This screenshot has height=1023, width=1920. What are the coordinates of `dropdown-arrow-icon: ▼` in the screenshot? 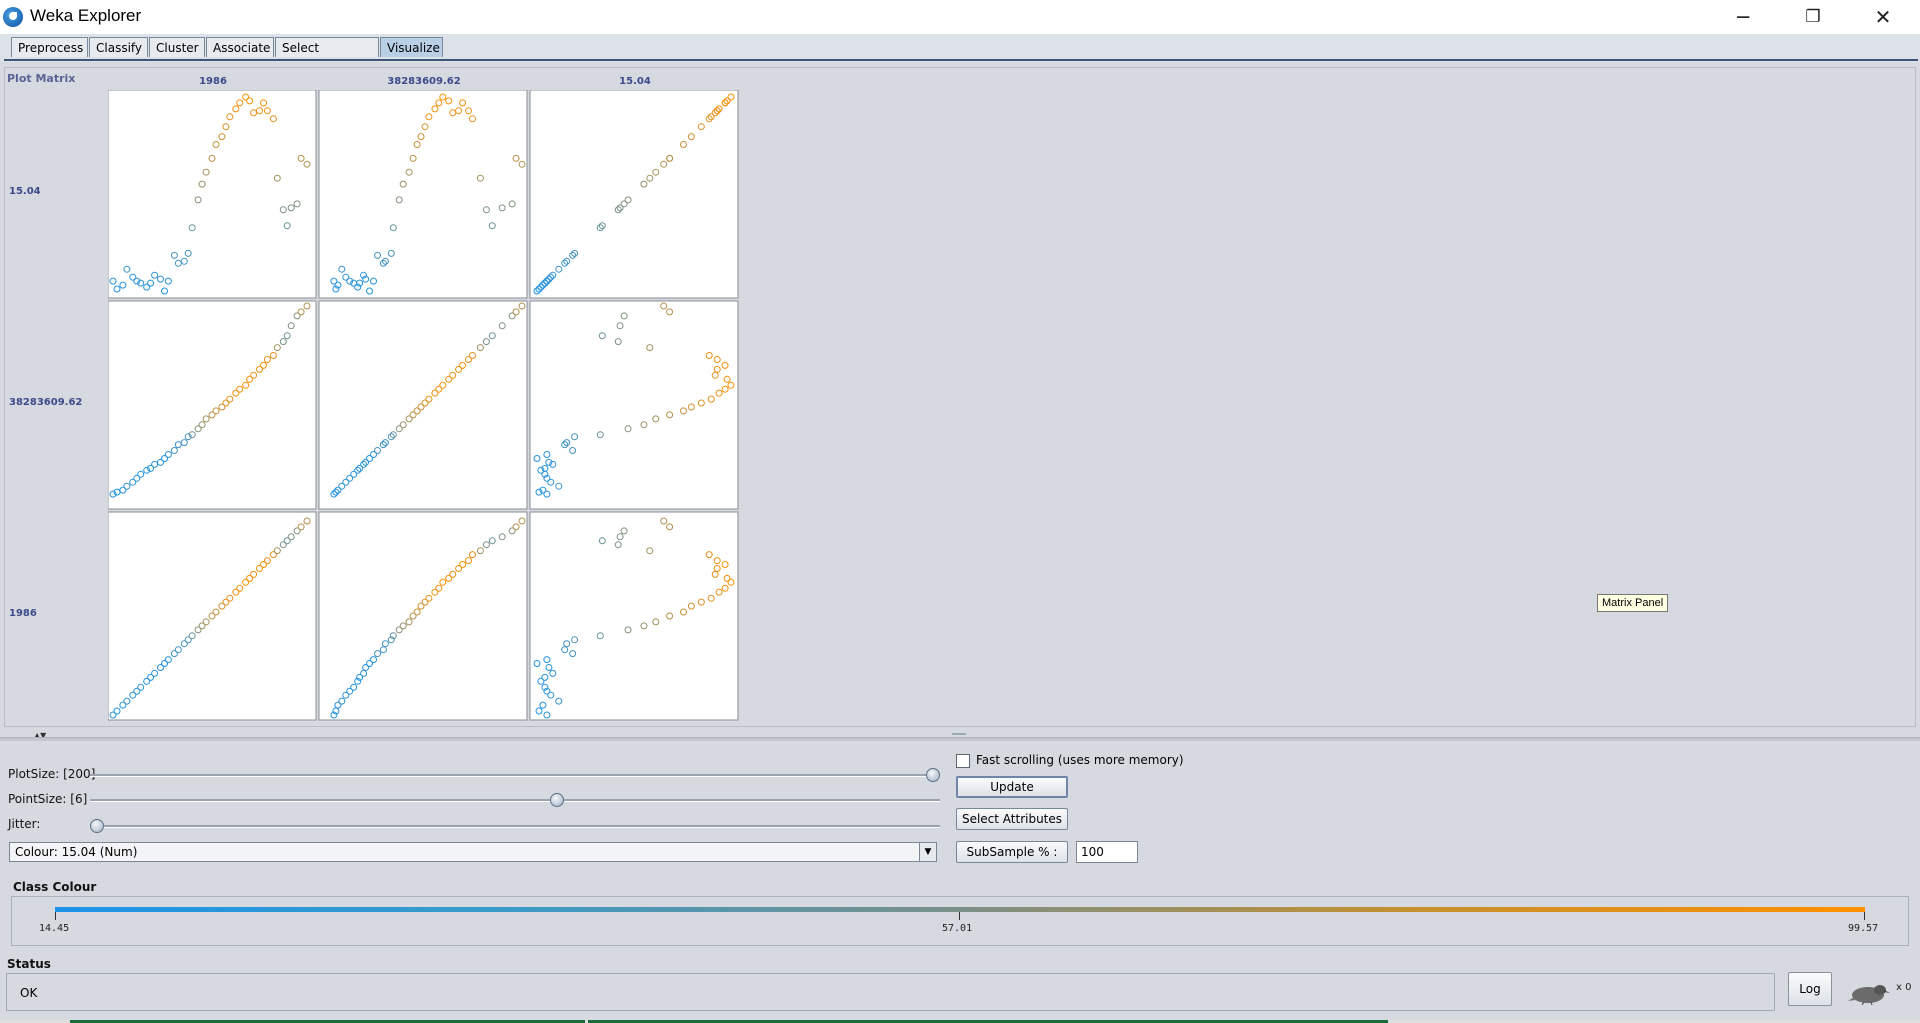 It's located at (927, 852).